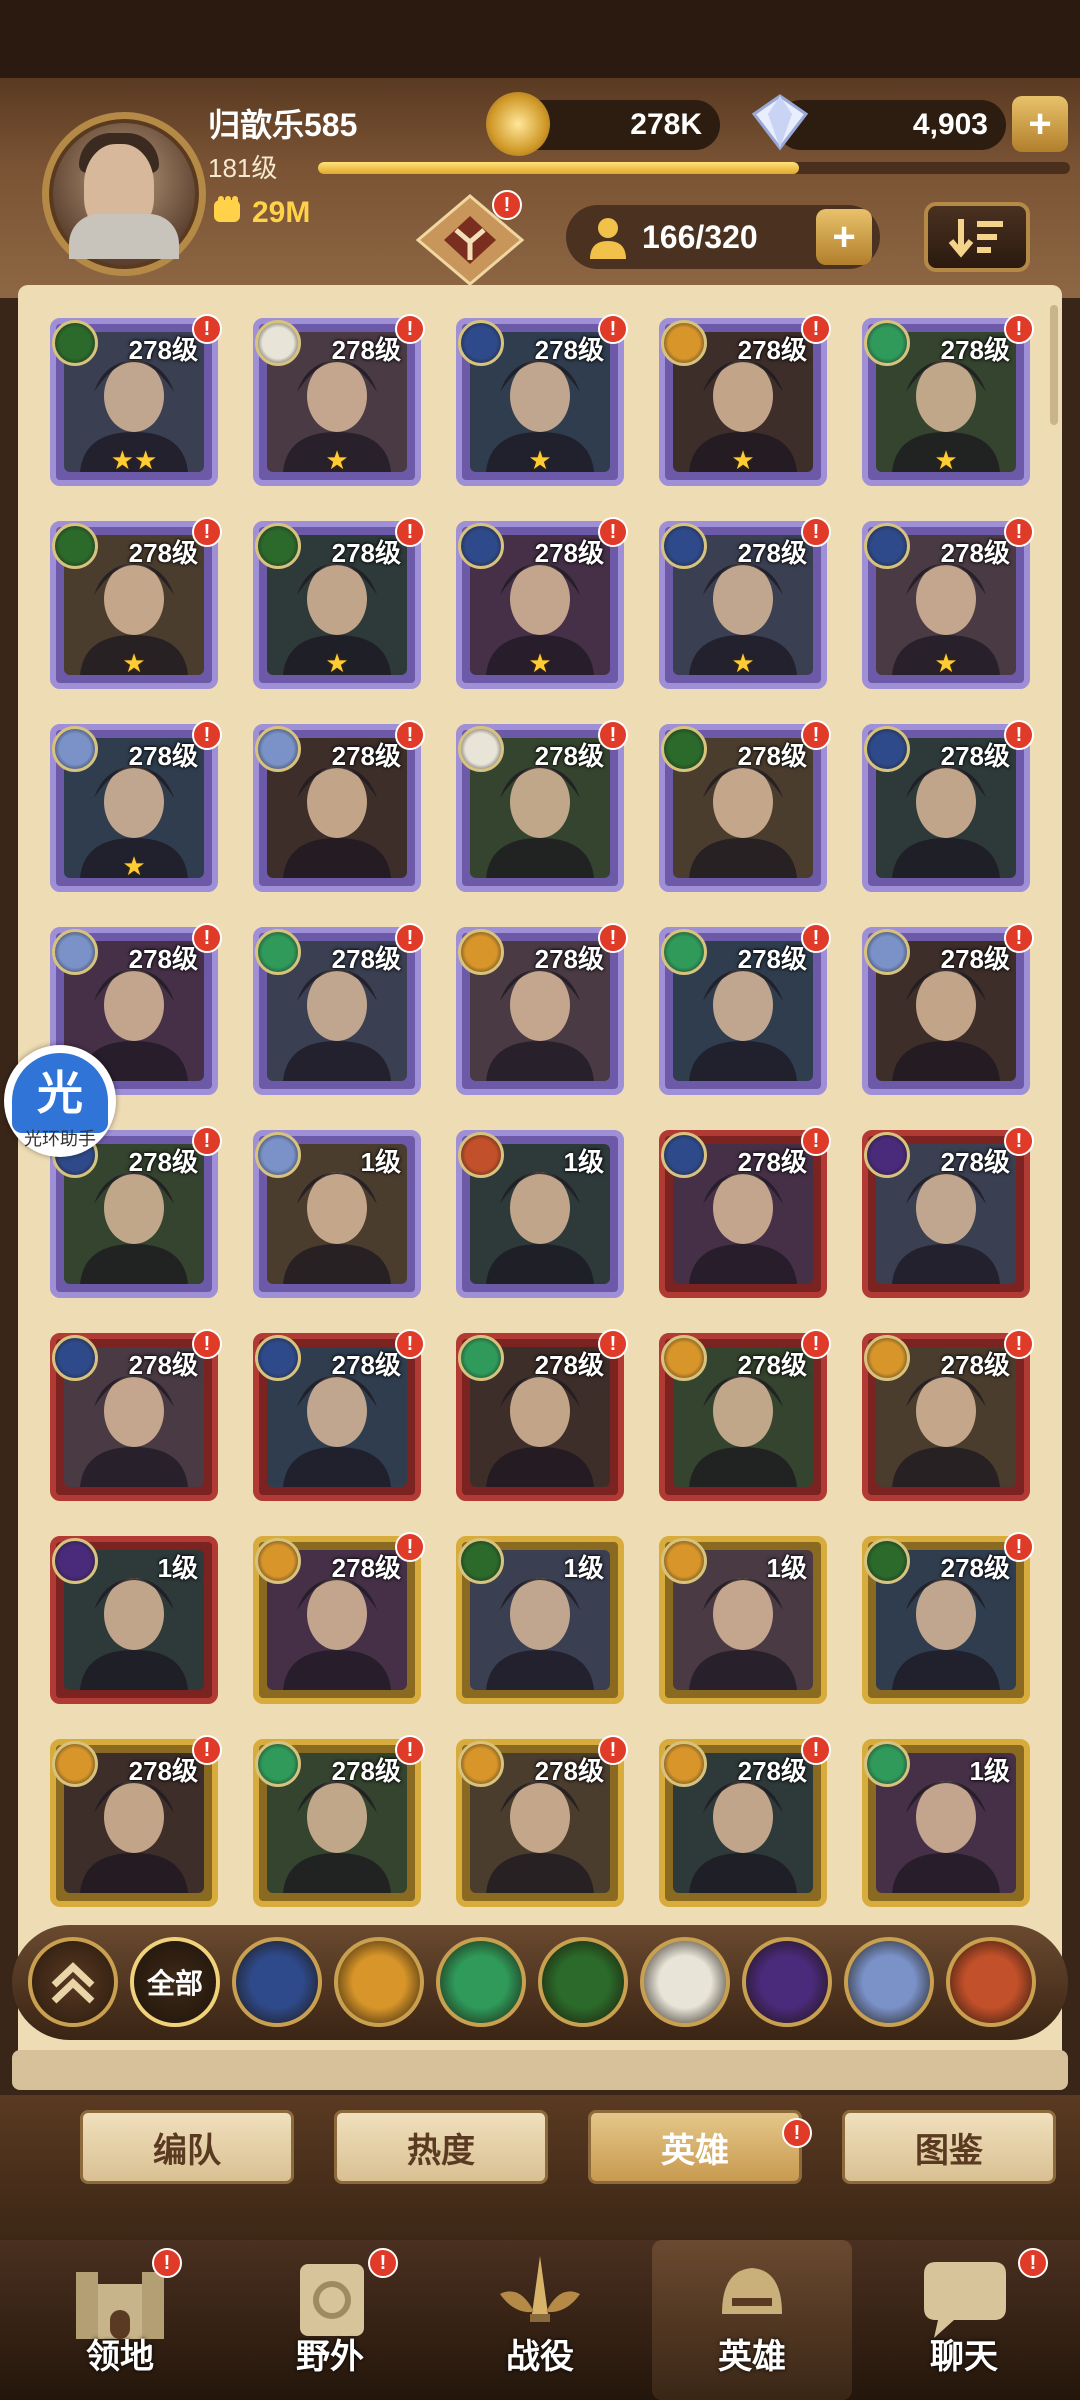 This screenshot has width=1080, height=2400. What do you see at coordinates (507, 205) in the screenshot?
I see `emblem-notification-badge: !` at bounding box center [507, 205].